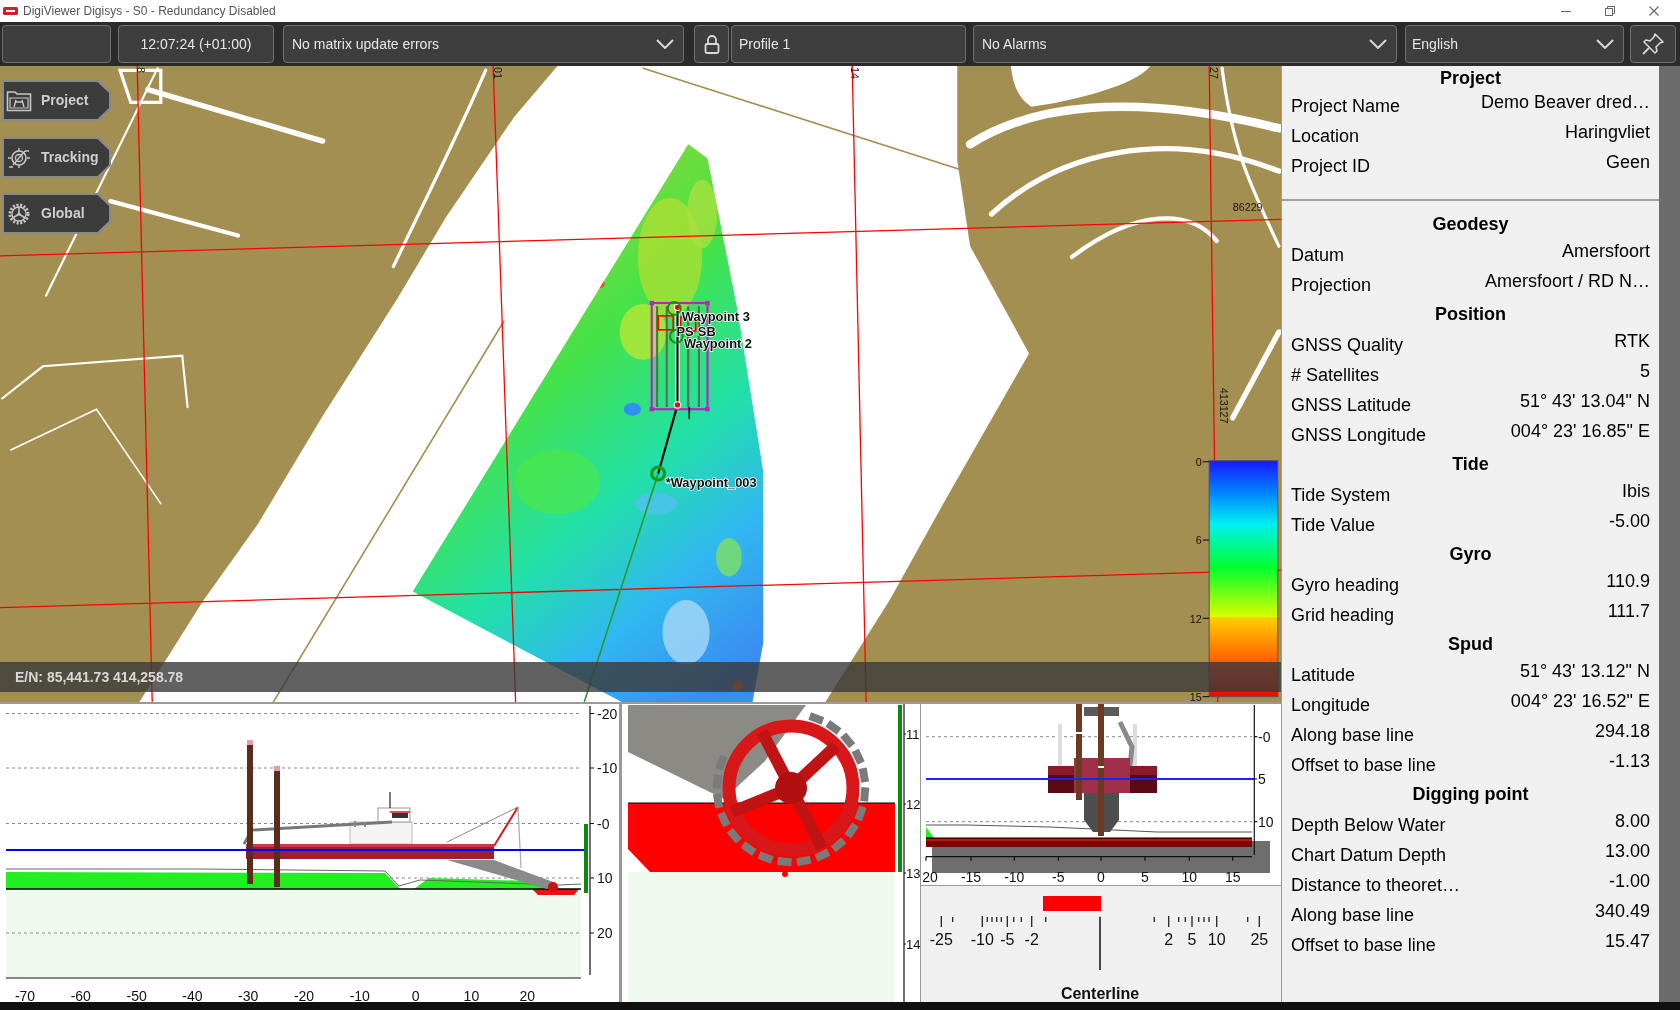  I want to click on side-tab: Project, so click(56, 100).